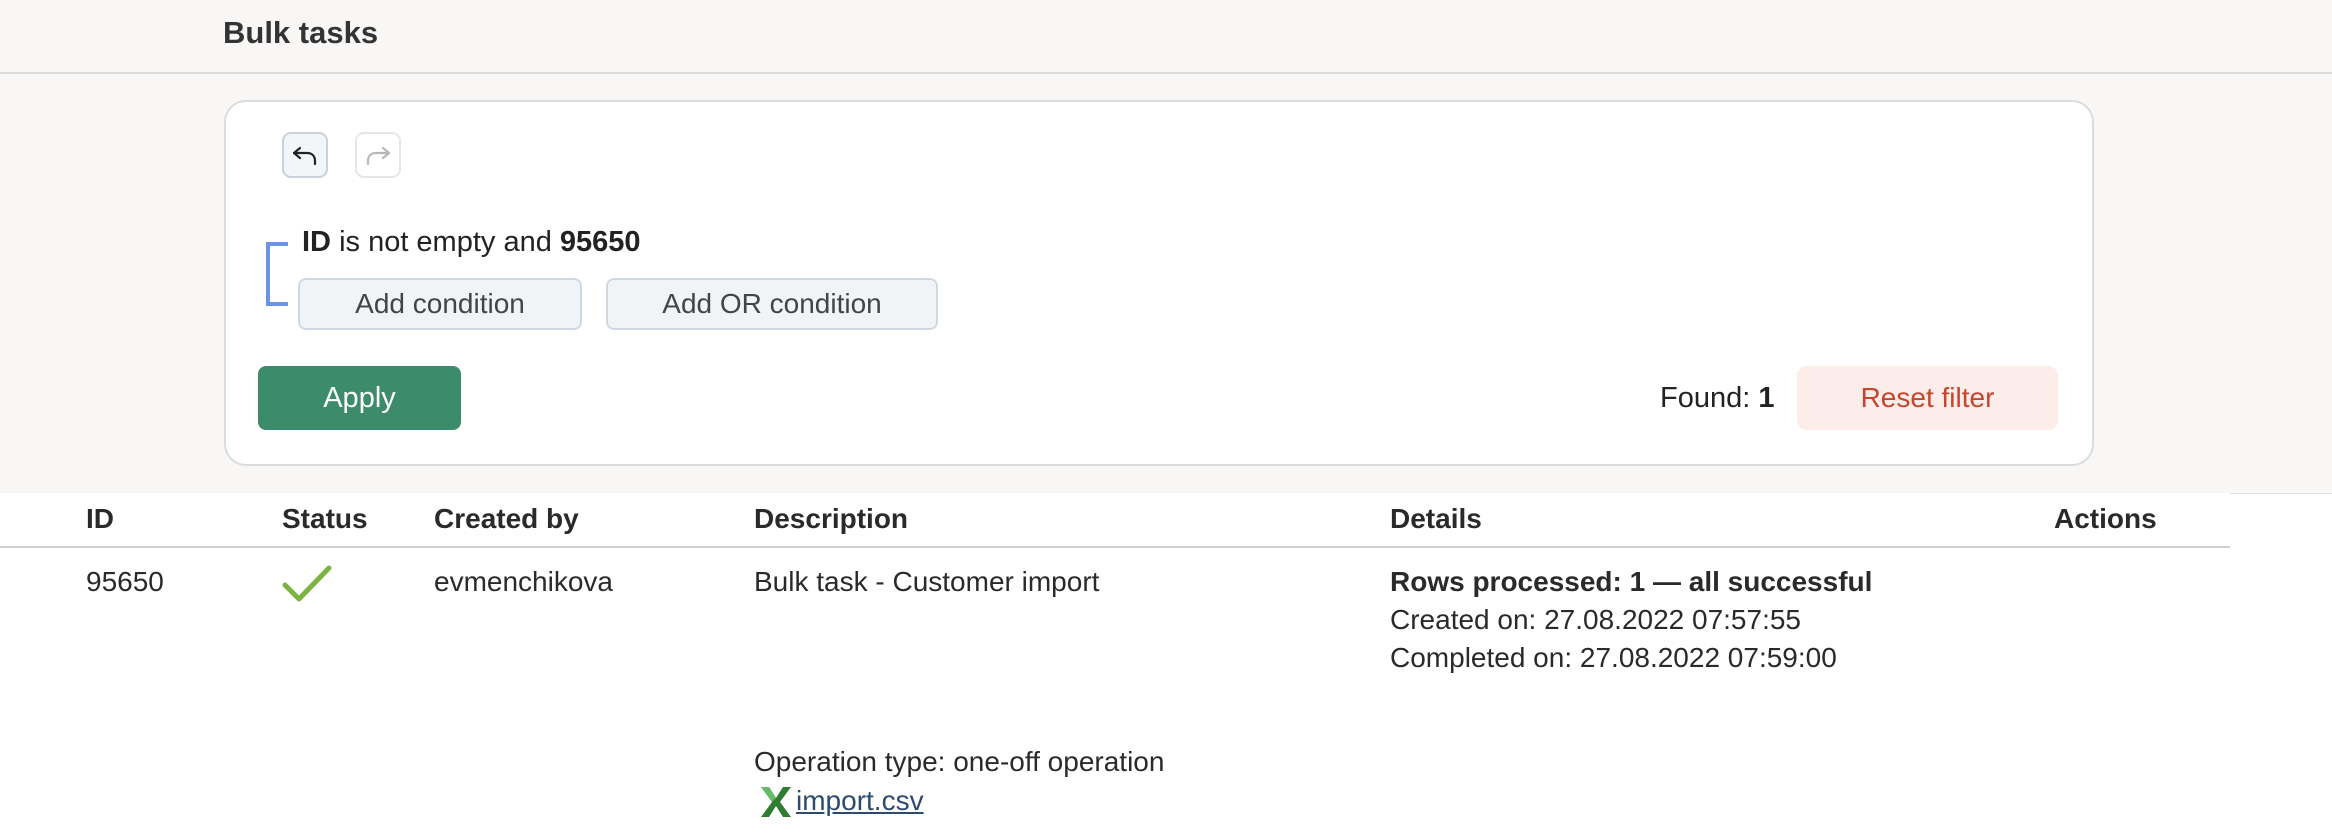 The image size is (2332, 838). Describe the element at coordinates (1166, 37) in the screenshot. I see `page-header: Bulk tasks` at that location.